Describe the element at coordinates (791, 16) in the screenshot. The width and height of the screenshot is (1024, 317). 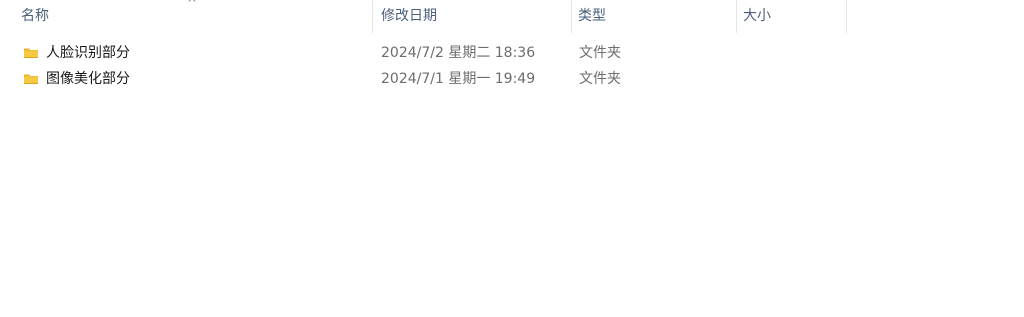
I see `column-header-size: 大小` at that location.